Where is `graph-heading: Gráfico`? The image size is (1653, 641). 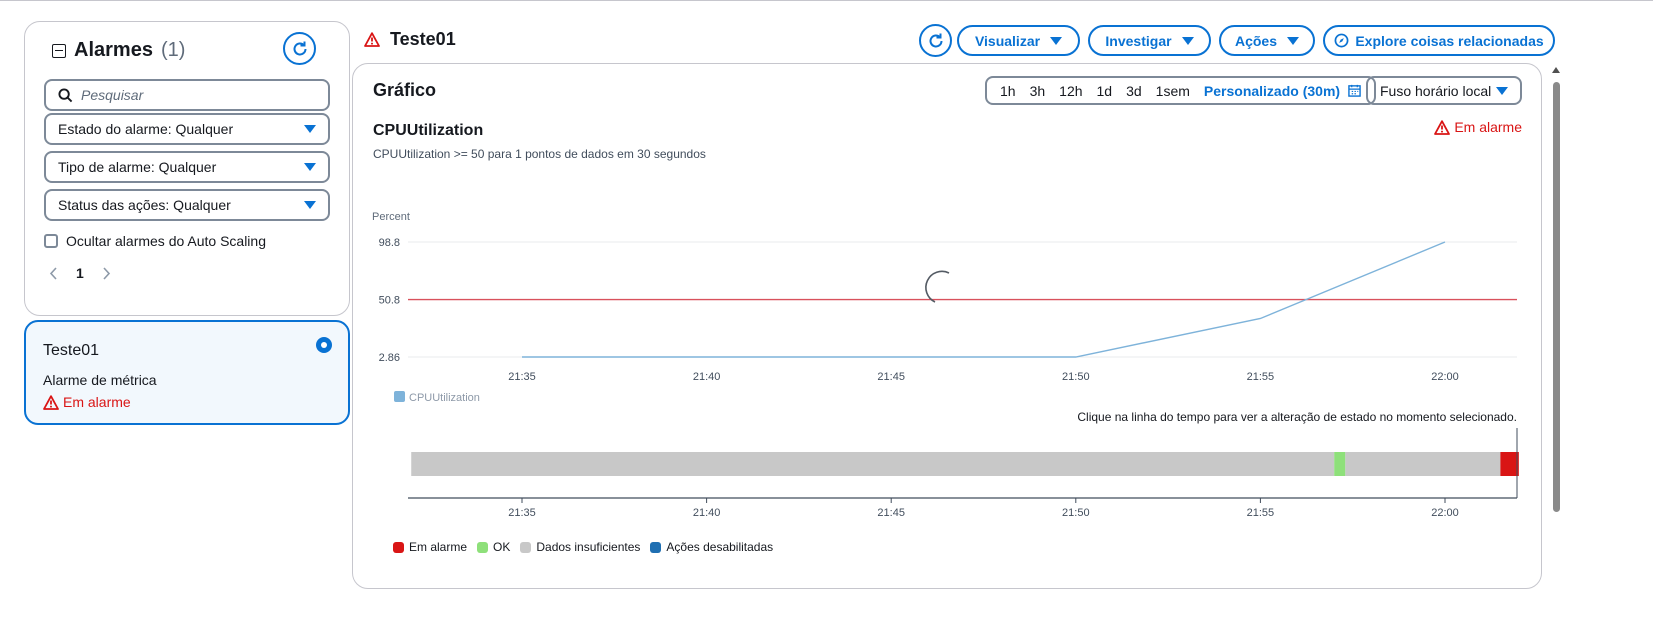 graph-heading: Gráfico is located at coordinates (405, 90).